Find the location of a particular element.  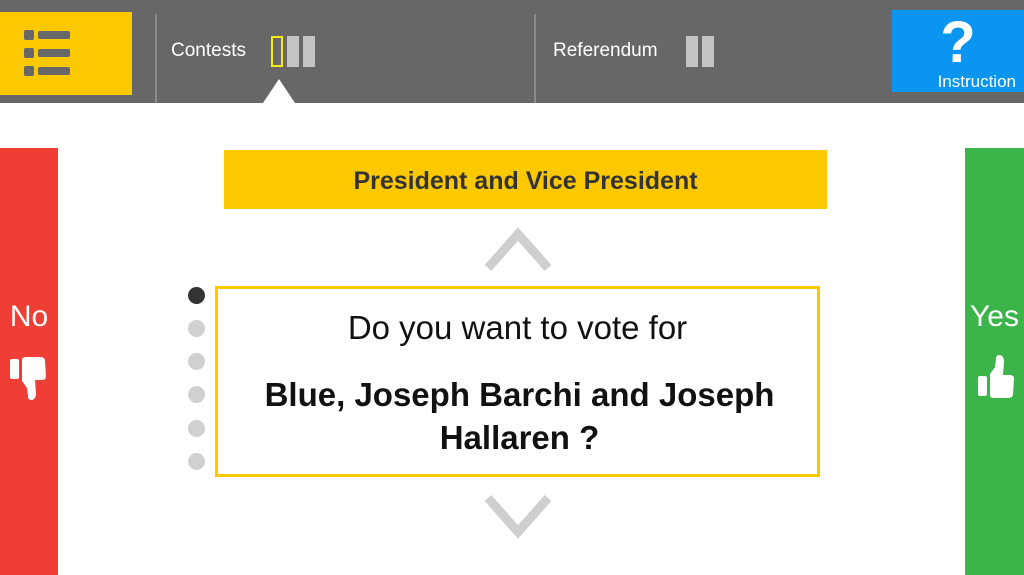

thumbs-down-icon is located at coordinates (28, 378).